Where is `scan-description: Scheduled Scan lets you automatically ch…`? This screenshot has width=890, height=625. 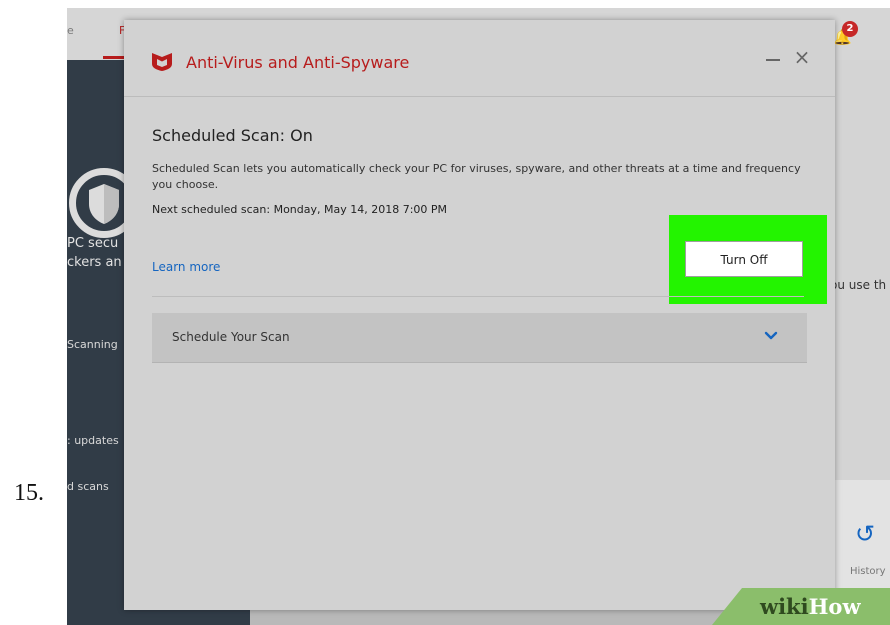
scan-description: Scheduled Scan lets you automatically ch… is located at coordinates (476, 176).